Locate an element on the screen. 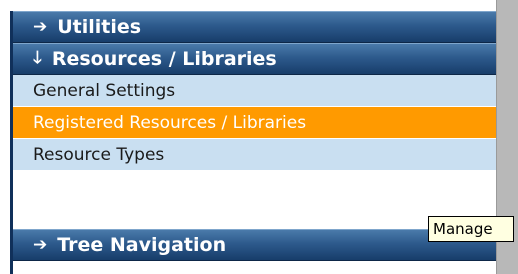  tooltip: Manage is located at coordinates (471, 229).